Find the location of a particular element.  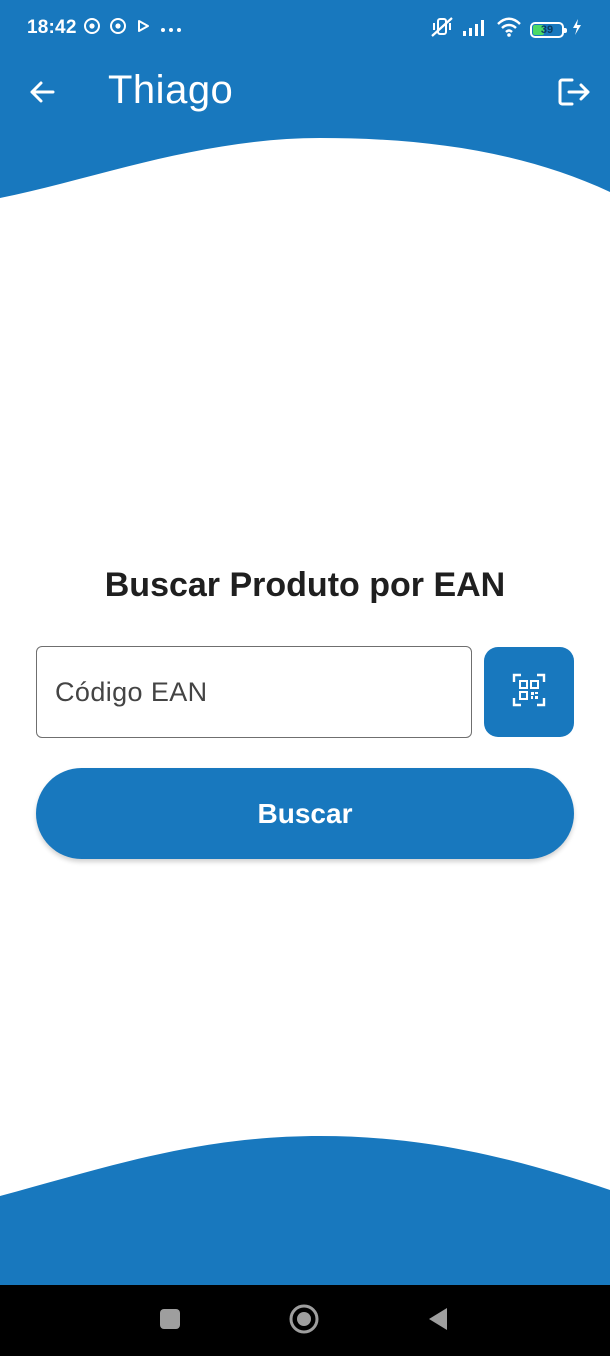

system-nav-bar is located at coordinates (305, 1320).